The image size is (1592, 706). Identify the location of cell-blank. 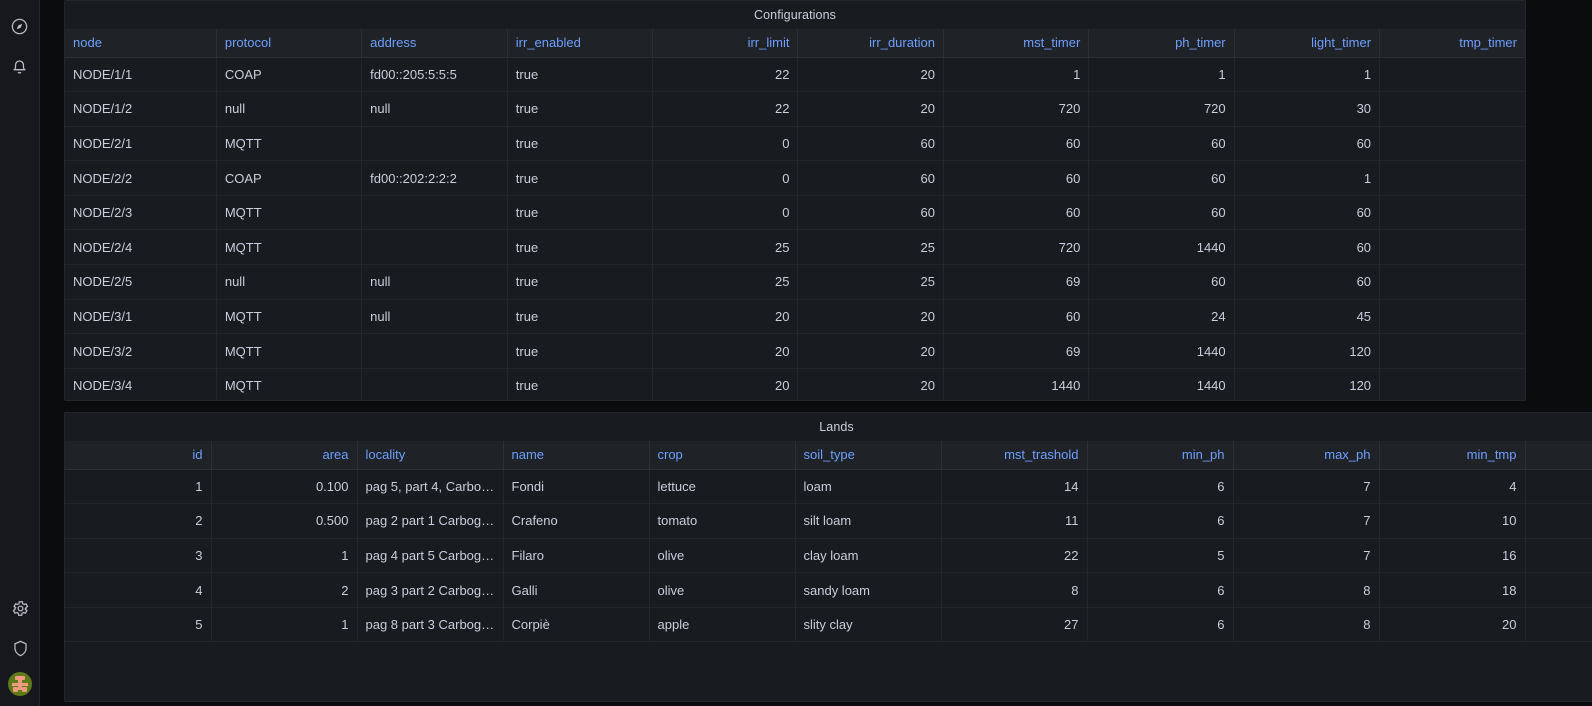
(1558, 521).